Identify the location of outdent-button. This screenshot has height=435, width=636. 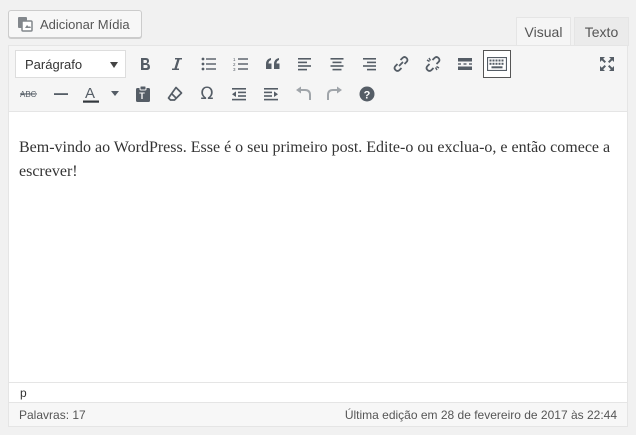
(239, 94).